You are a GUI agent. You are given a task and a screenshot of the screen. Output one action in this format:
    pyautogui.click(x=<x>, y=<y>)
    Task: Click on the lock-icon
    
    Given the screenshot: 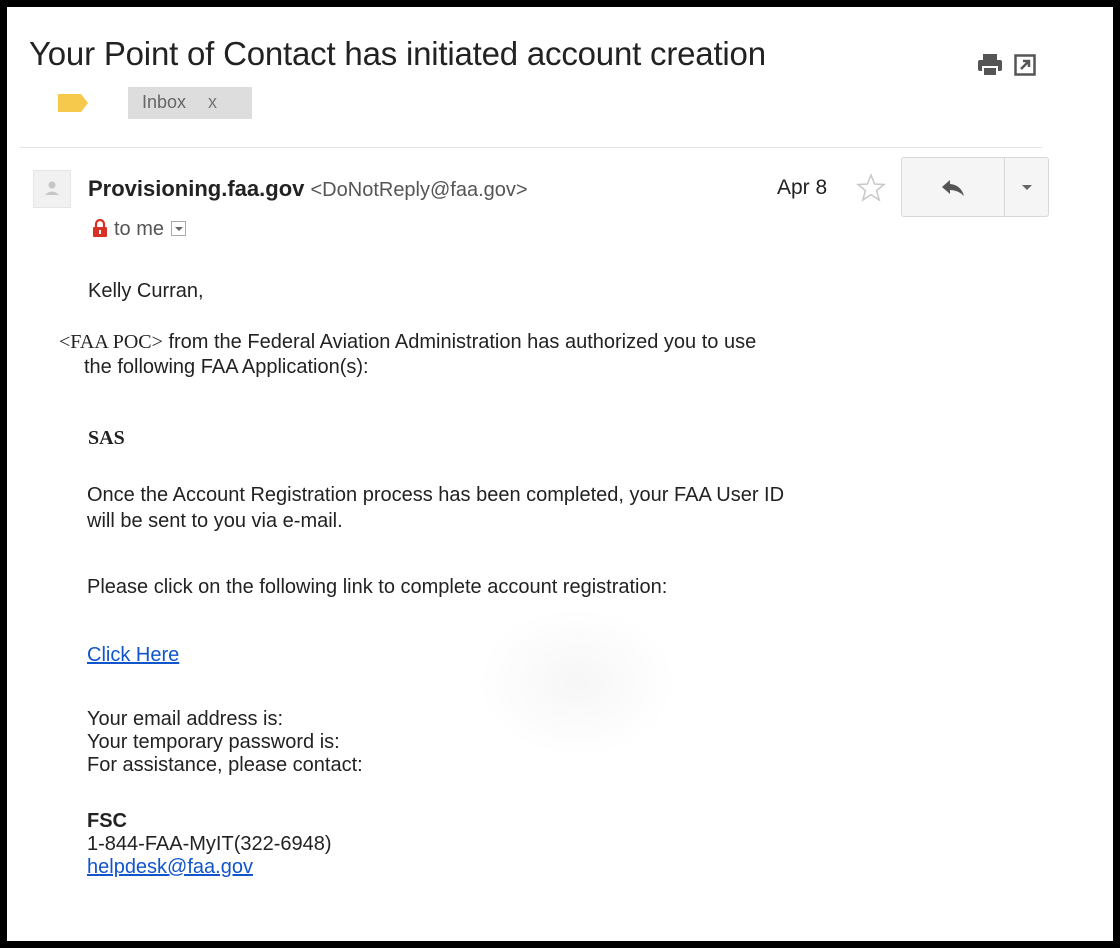 What is the action you would take?
    pyautogui.click(x=100, y=228)
    